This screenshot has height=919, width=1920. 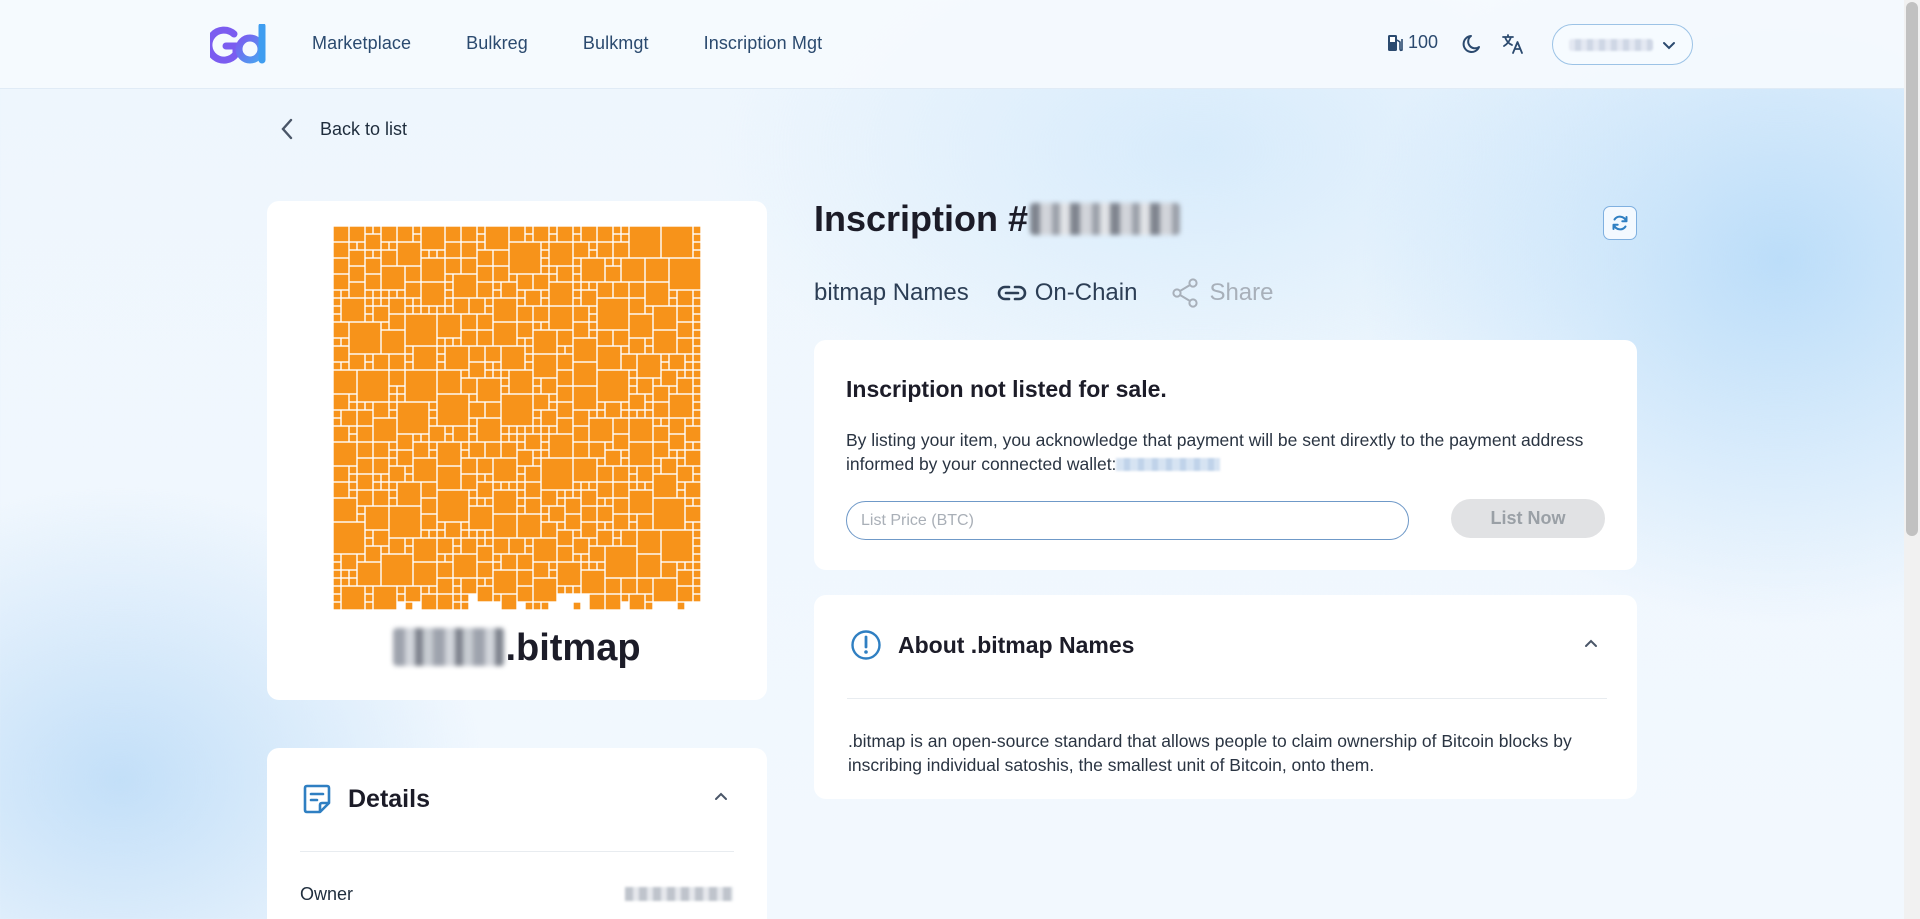 I want to click on nav-bulkreg: Bulkreg, so click(x=497, y=43).